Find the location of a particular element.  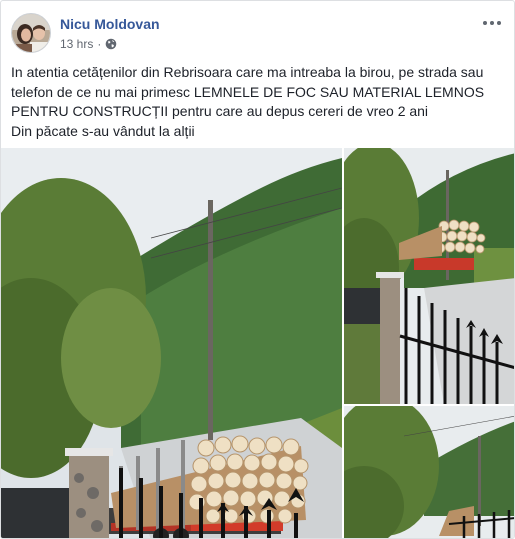

post-message-line-2: Din păcate s-au vândut la alții is located at coordinates (103, 130).